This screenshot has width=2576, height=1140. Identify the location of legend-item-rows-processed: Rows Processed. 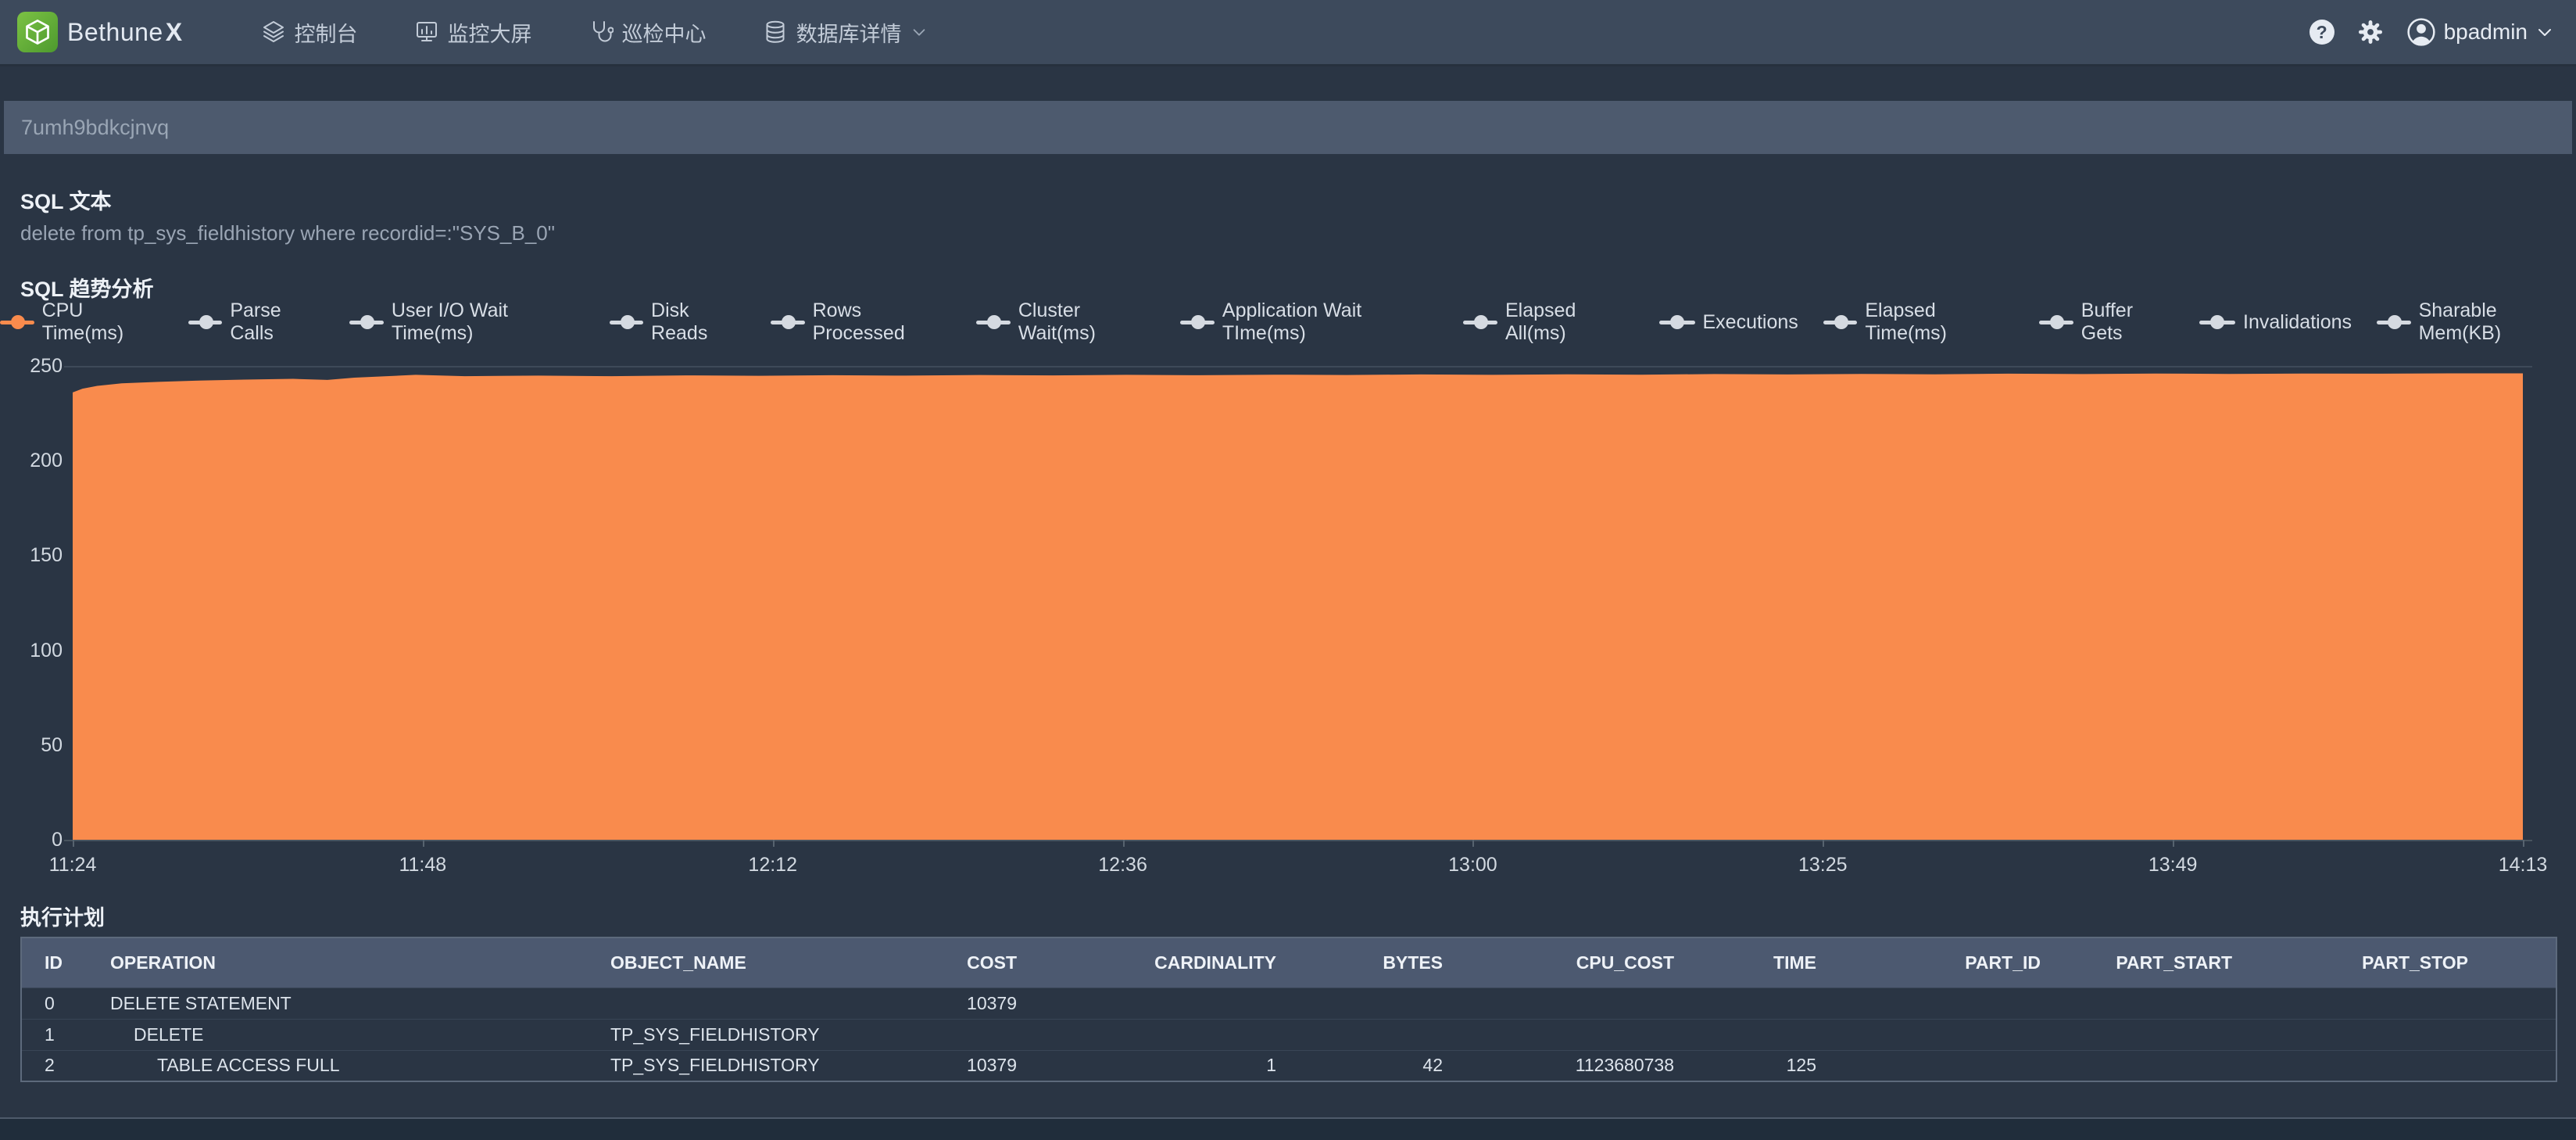
(861, 322).